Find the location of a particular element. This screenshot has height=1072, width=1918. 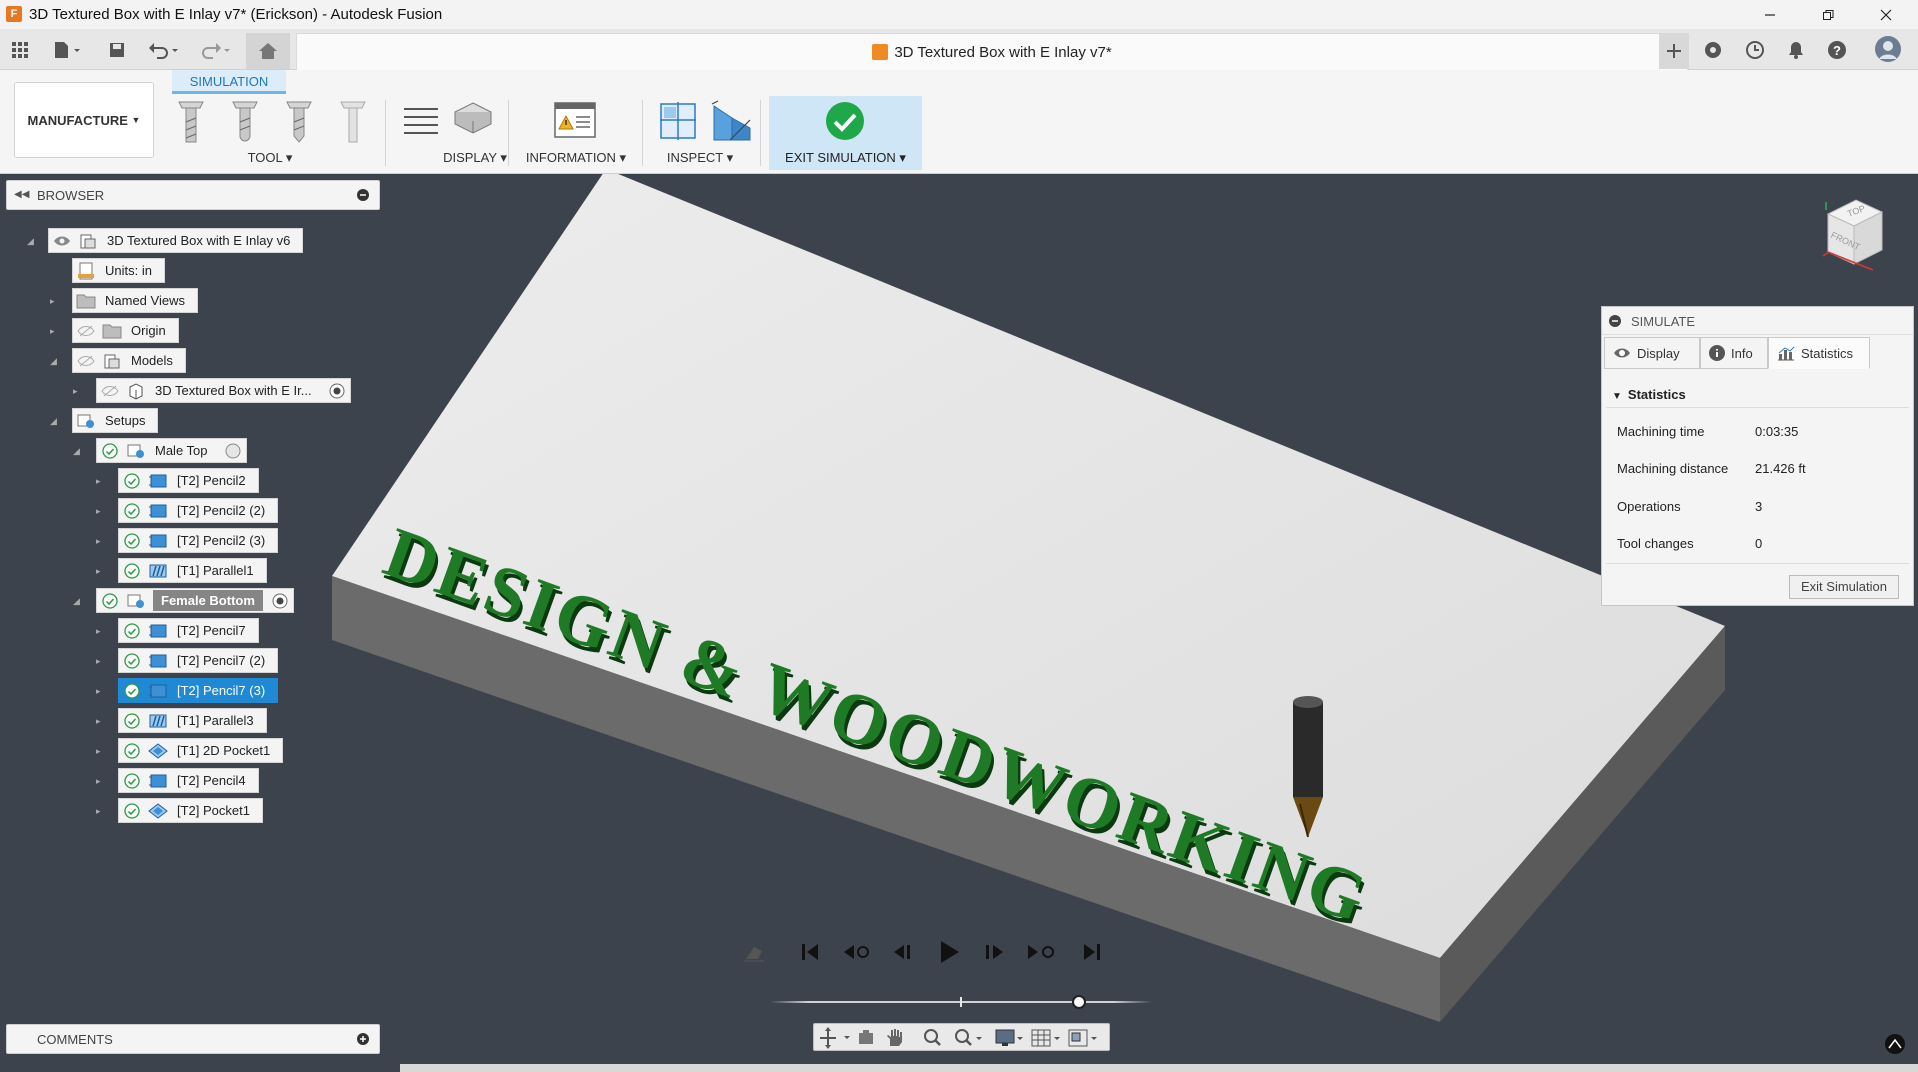

operation-item: [T2] Pencil4 is located at coordinates (188, 780).